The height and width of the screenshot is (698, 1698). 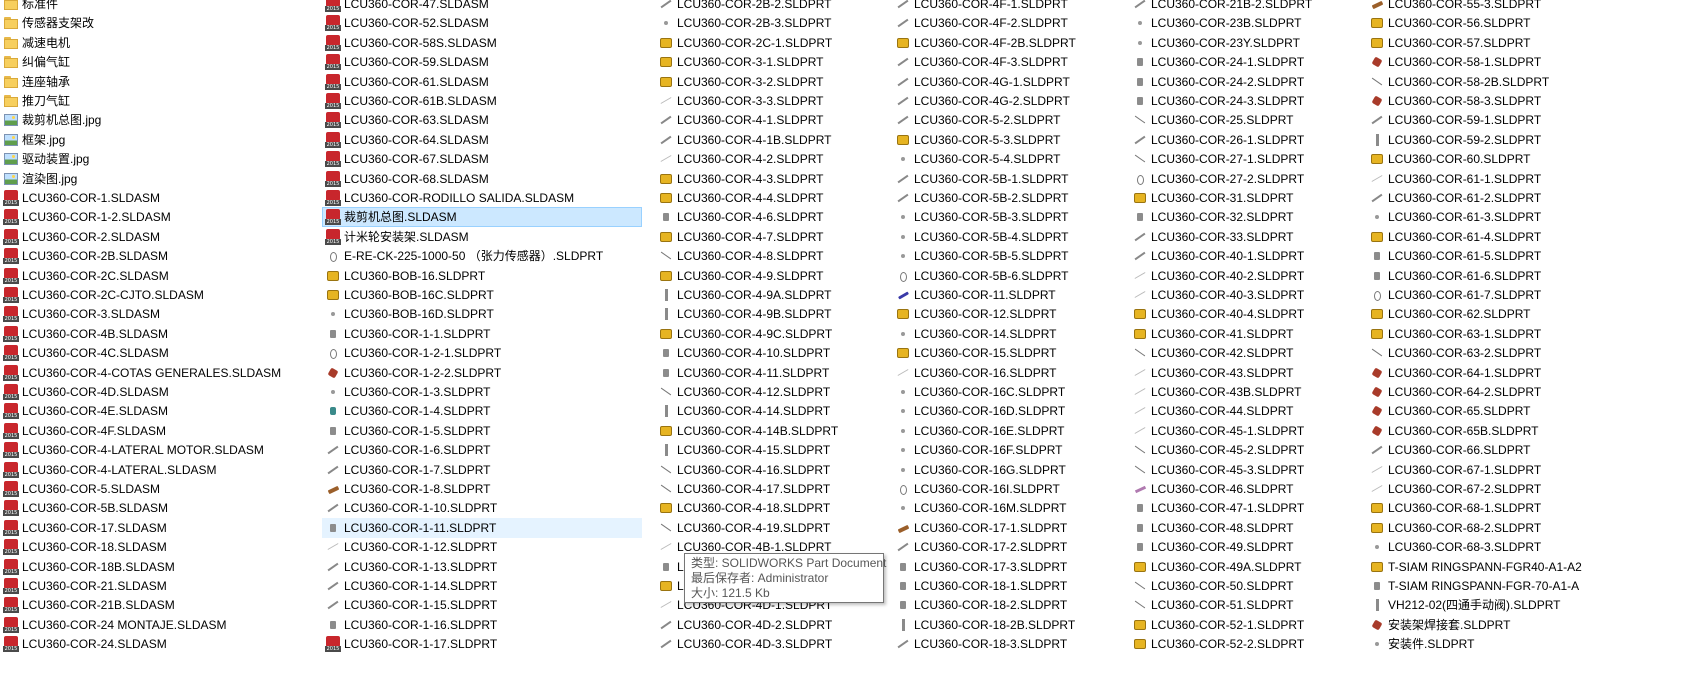 I want to click on file-item: LCU360-COR-65B.SLDPRT, so click(x=1526, y=431).